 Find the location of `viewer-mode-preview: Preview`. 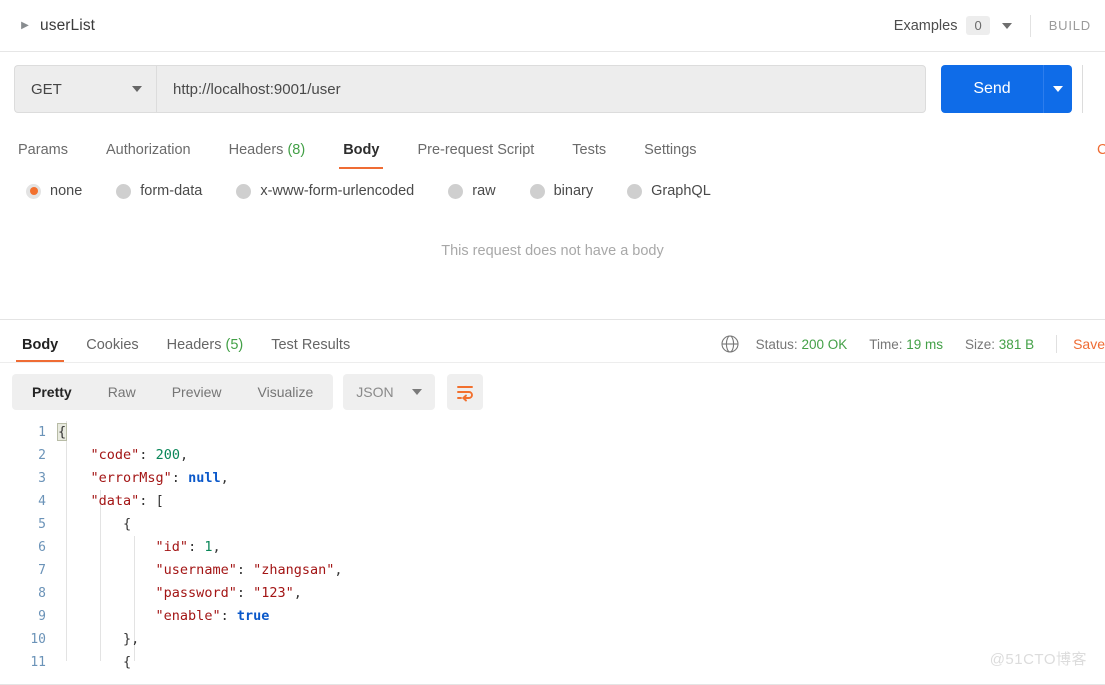

viewer-mode-preview: Preview is located at coordinates (197, 392).